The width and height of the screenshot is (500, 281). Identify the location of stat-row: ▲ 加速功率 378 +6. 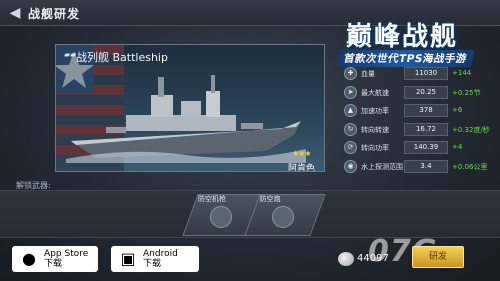
(418, 111).